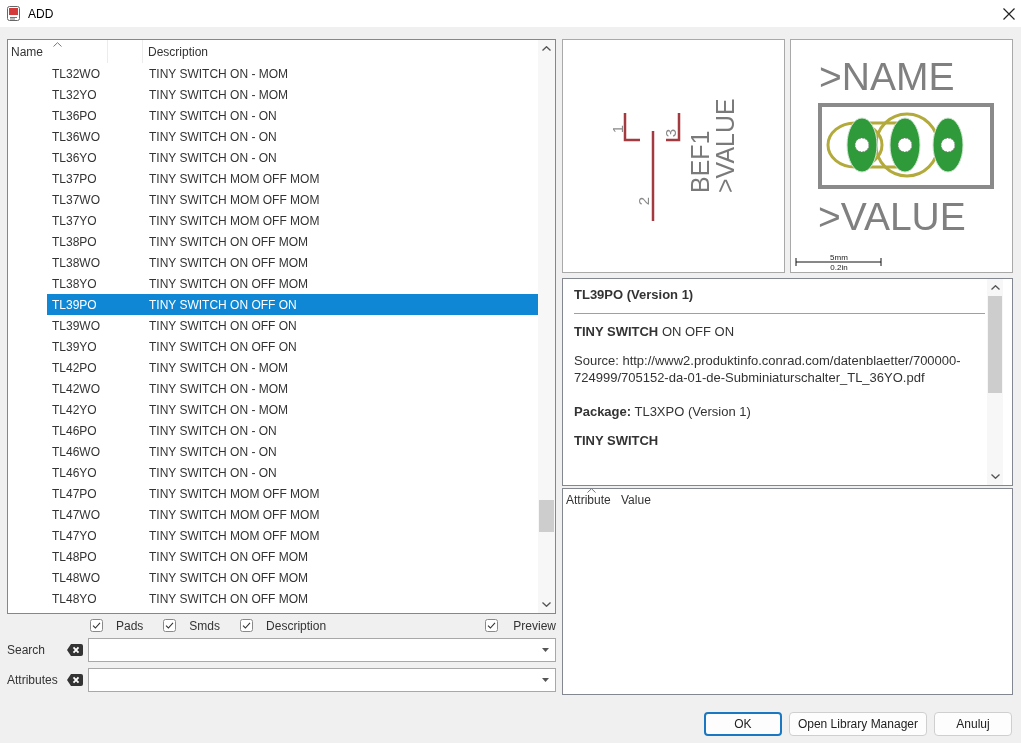  Describe the element at coordinates (76, 577) in the screenshot. I see `part-name: TL48WO` at that location.